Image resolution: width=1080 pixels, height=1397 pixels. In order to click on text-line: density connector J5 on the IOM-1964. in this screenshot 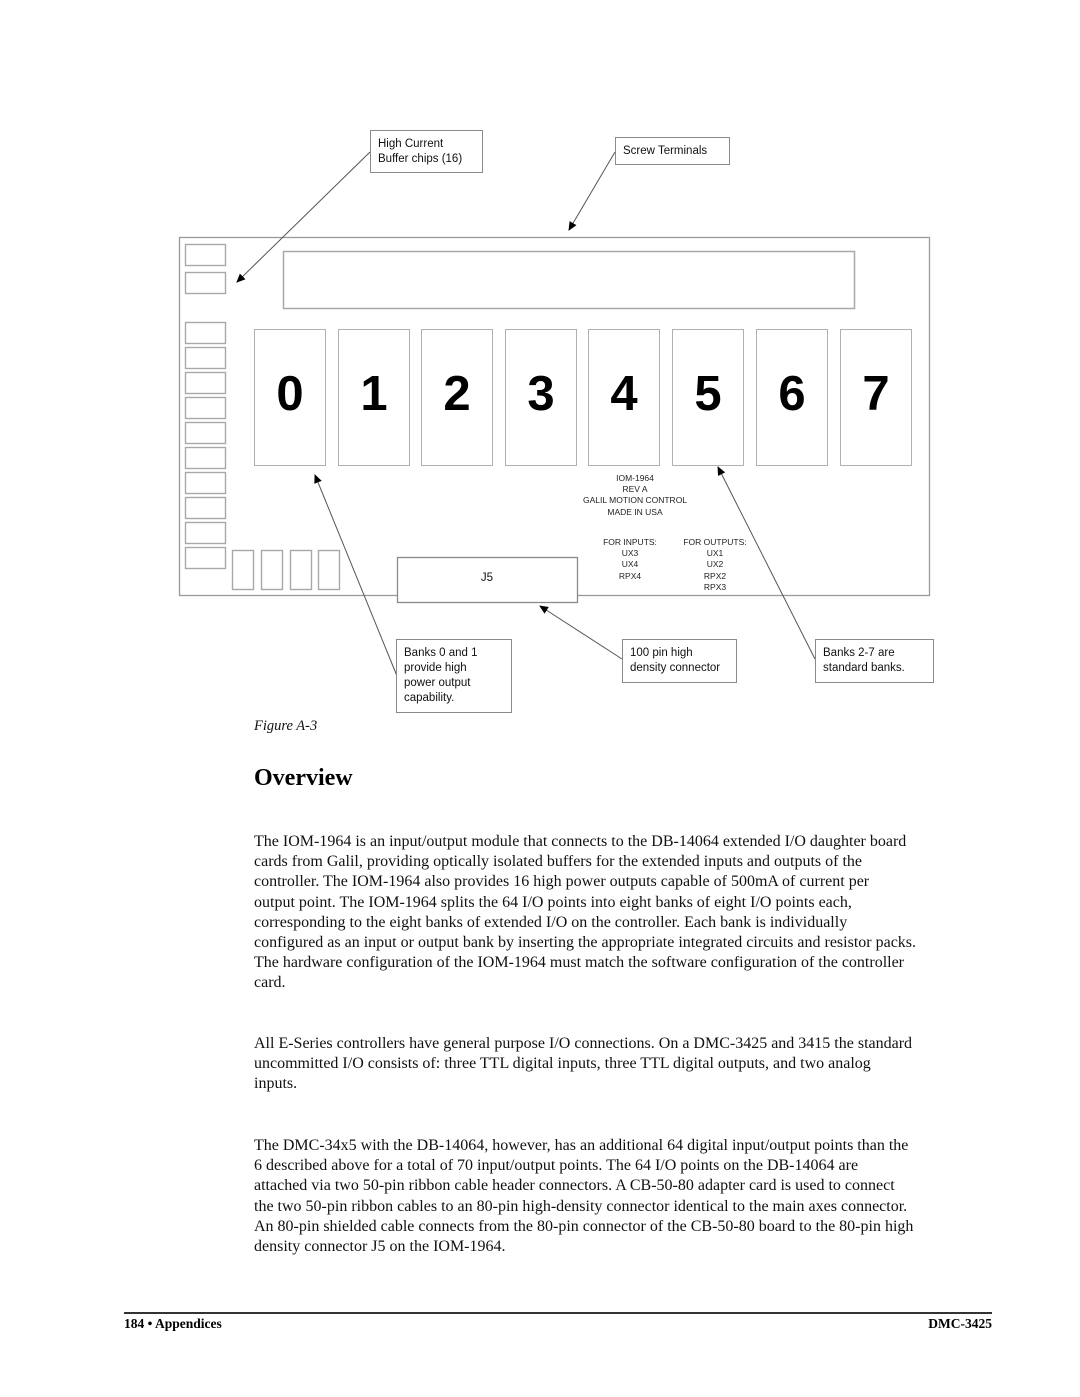, I will do `click(380, 1247)`.